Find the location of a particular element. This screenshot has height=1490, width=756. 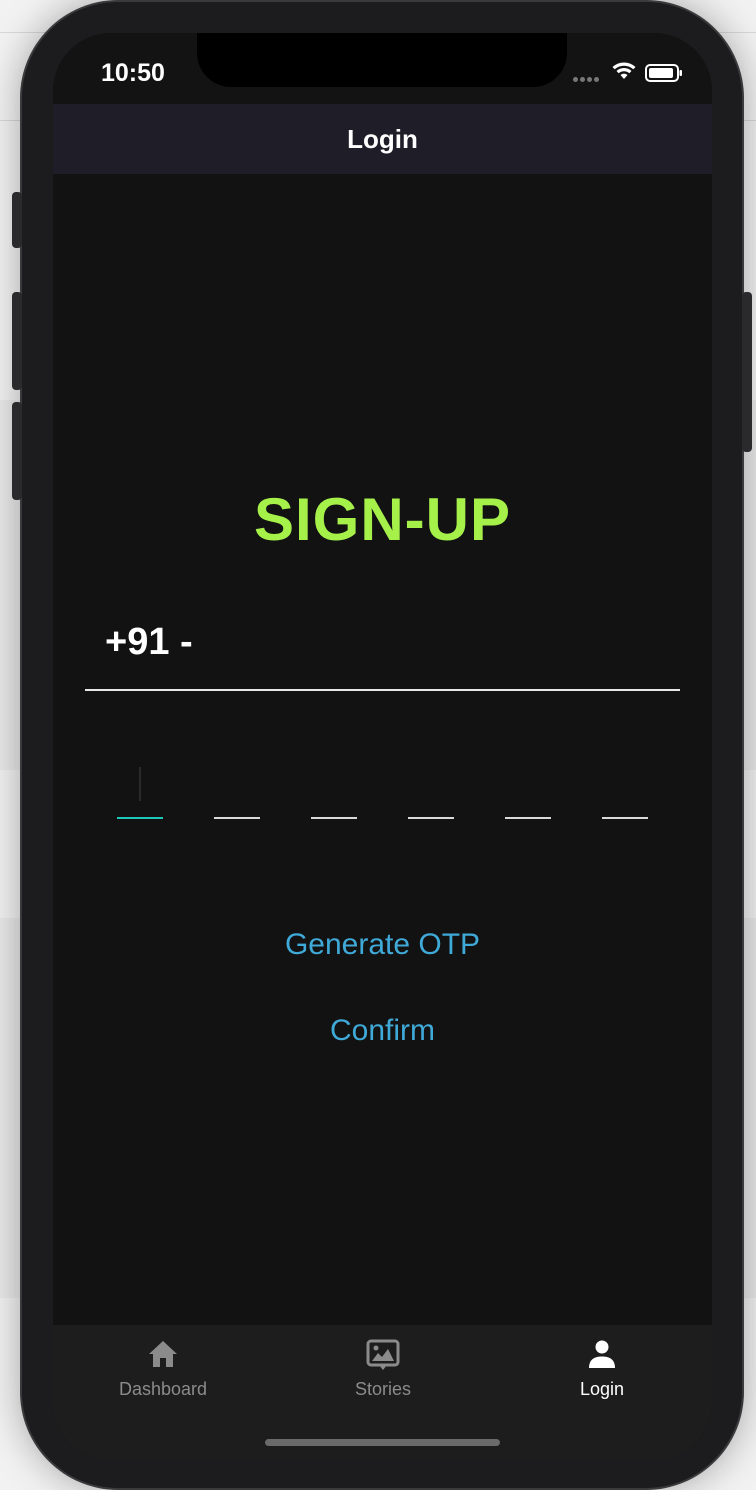

mute-switch is located at coordinates (17, 220).